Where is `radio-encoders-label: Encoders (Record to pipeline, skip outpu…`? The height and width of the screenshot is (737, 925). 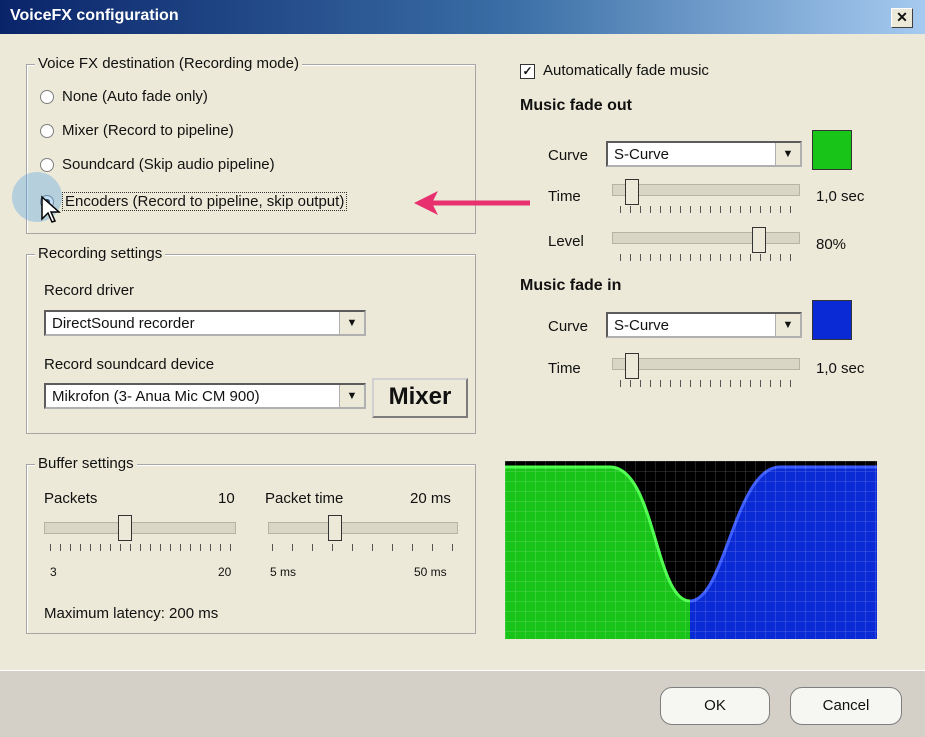 radio-encoders-label: Encoders (Record to pipeline, skip outpu… is located at coordinates (205, 201).